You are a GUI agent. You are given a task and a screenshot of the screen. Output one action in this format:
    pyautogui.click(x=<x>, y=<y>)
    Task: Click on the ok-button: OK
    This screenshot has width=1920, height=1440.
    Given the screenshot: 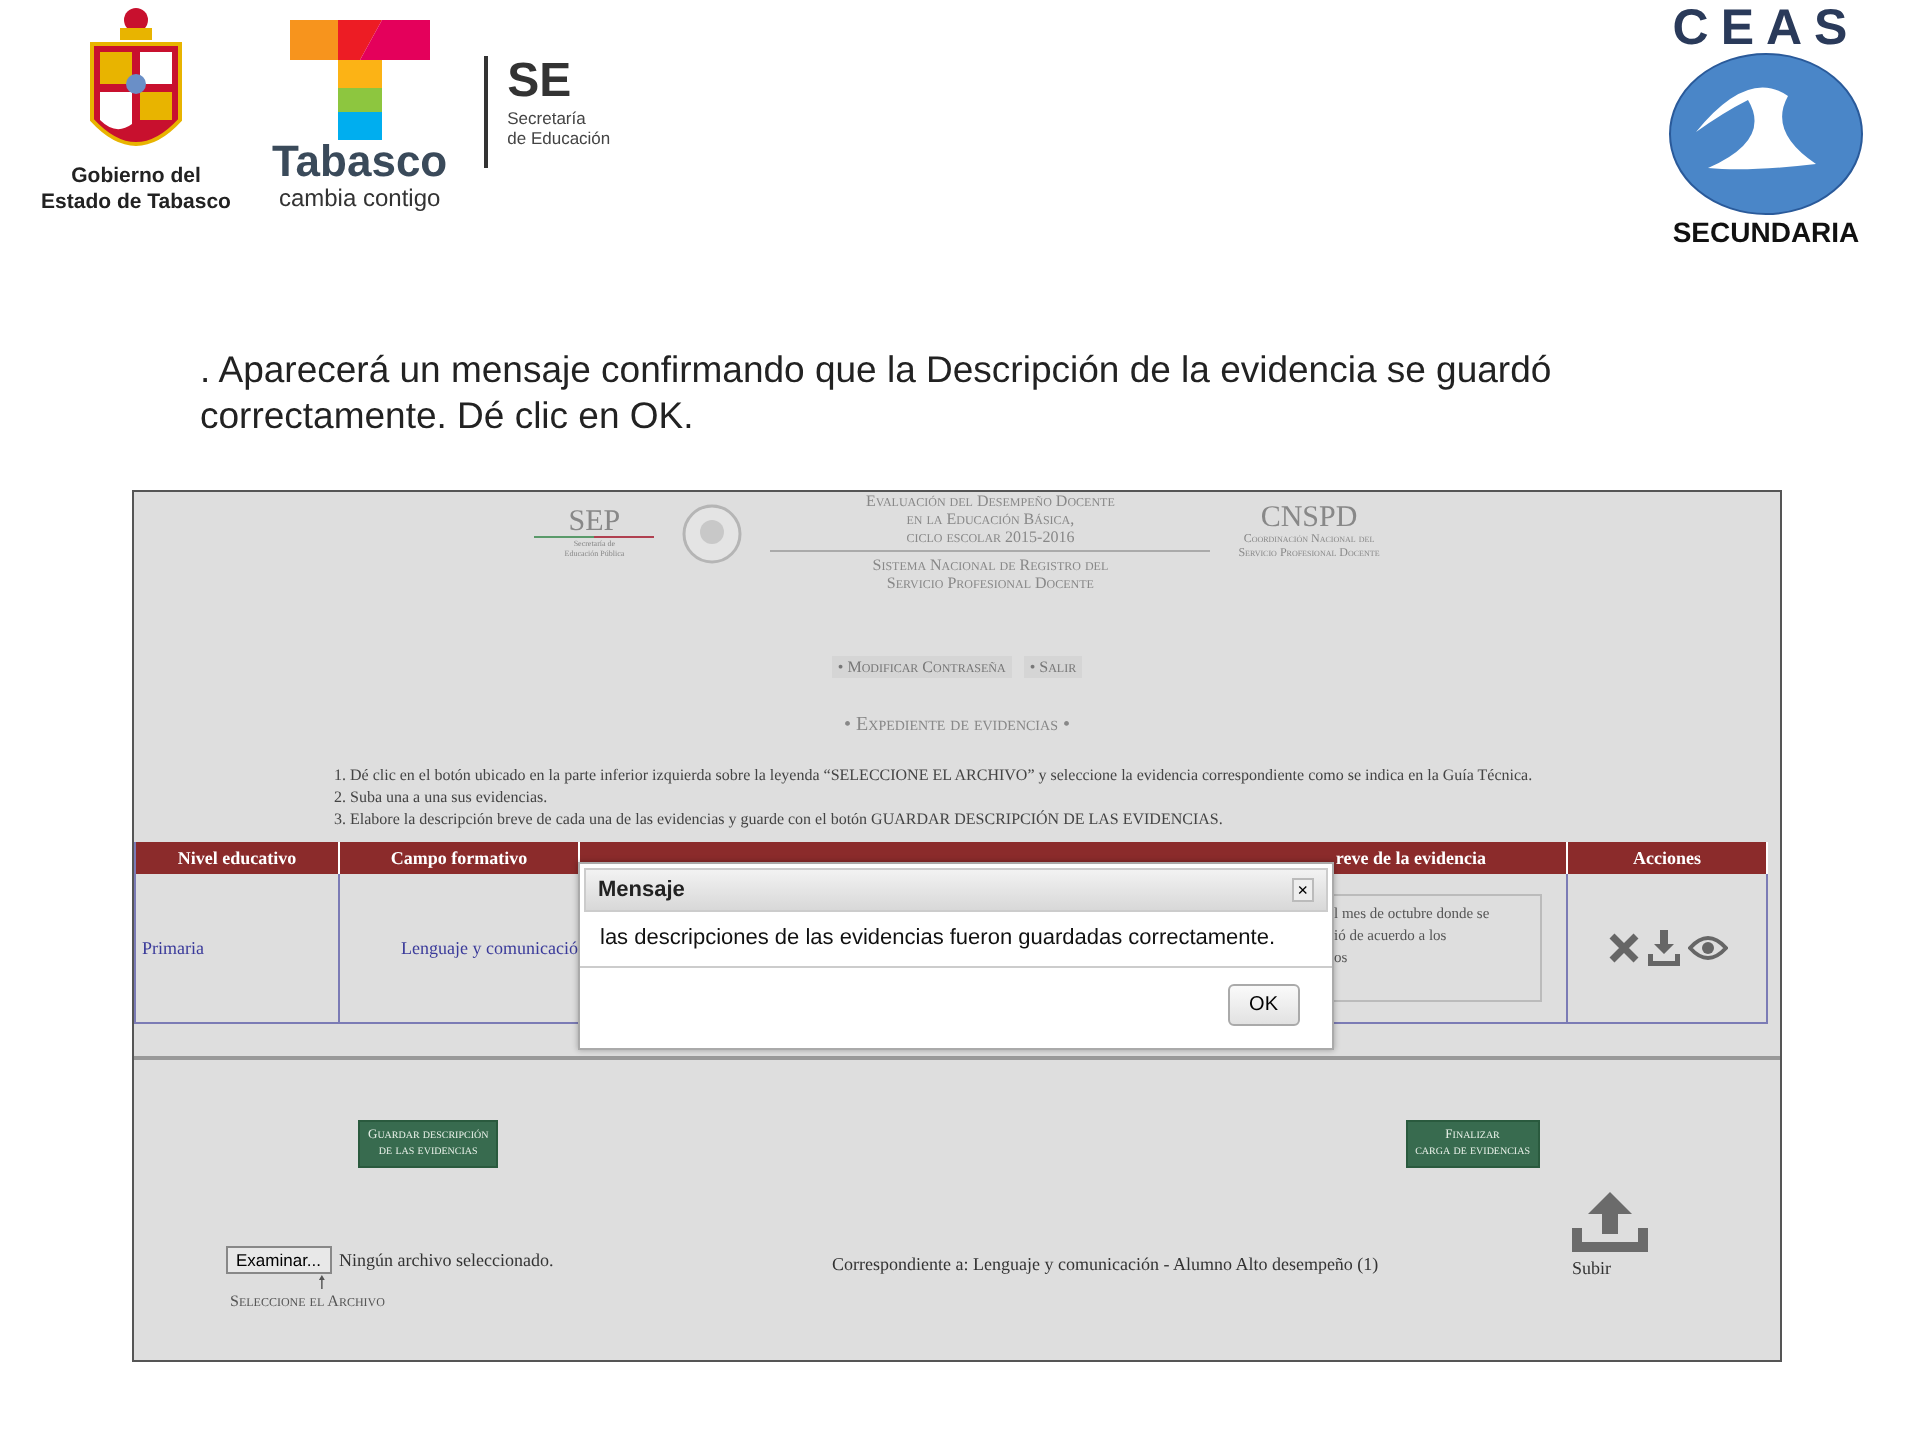 What is the action you would take?
    pyautogui.click(x=1263, y=1005)
    